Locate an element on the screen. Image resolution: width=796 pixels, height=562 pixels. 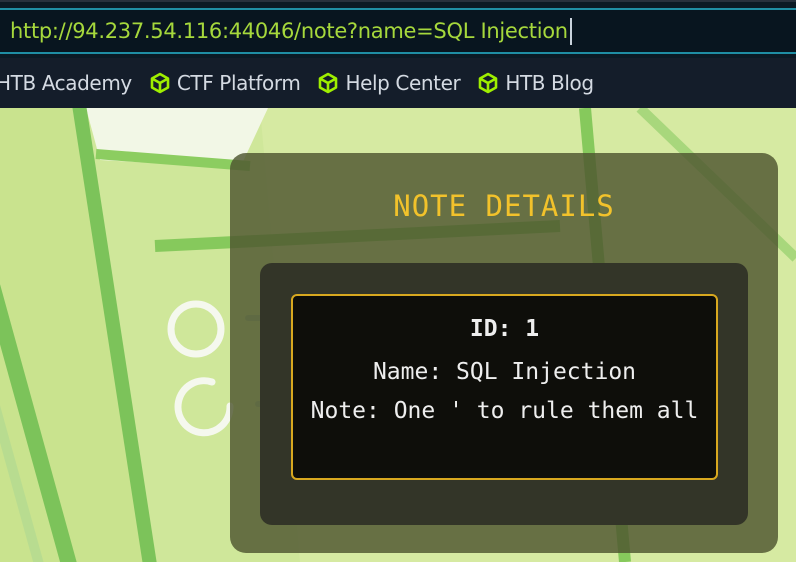
bookmark-label: Help Center is located at coordinates (403, 83).